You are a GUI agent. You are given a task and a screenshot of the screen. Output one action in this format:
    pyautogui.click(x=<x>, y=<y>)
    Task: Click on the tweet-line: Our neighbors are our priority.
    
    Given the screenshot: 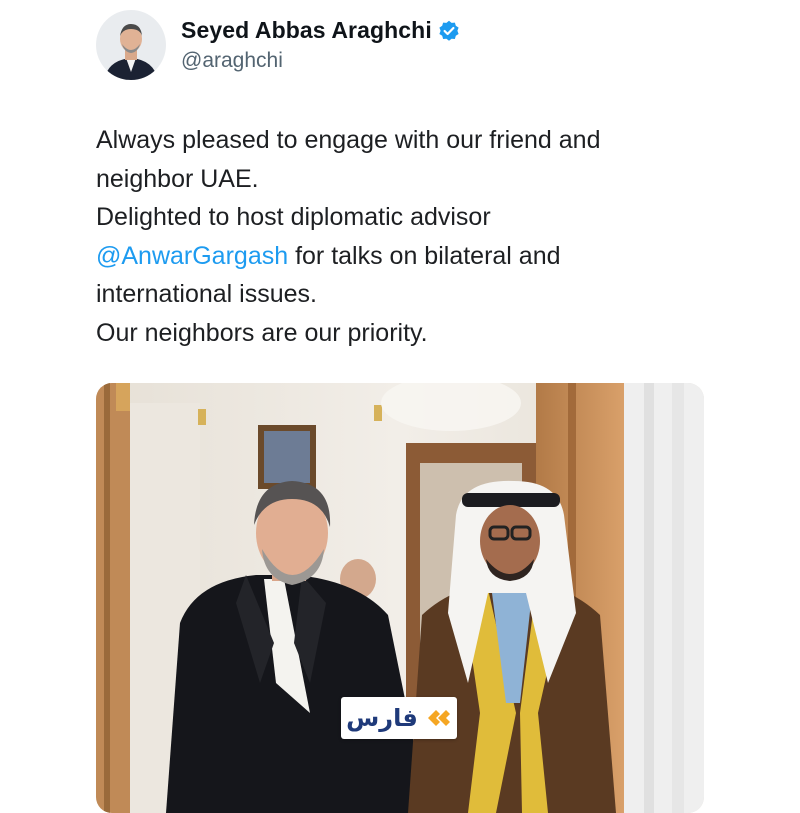 What is the action you would take?
    pyautogui.click(x=262, y=332)
    